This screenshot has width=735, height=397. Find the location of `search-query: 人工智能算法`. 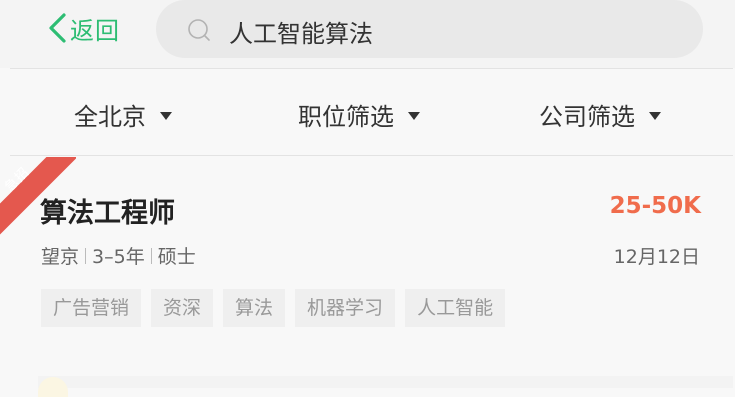

search-query: 人工智能算法 is located at coordinates (301, 34).